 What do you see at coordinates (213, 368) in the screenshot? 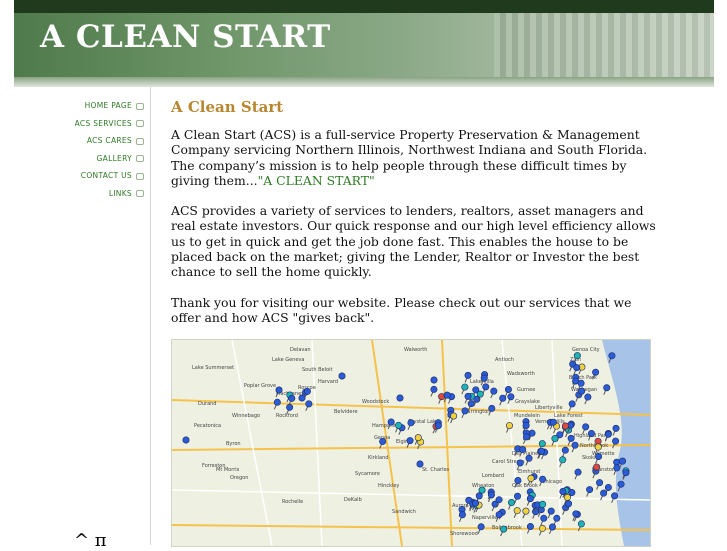
I see `map-town-label: Lake Summerset` at bounding box center [213, 368].